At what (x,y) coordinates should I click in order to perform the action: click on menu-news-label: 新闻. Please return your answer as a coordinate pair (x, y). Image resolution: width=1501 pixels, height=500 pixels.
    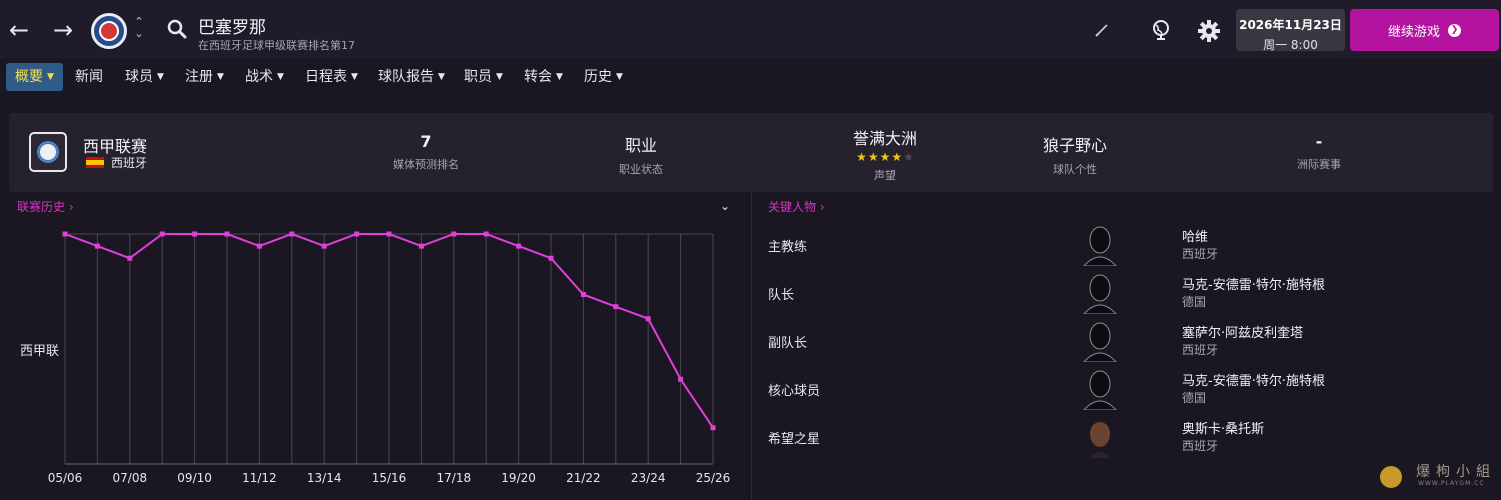
    Looking at the image, I should click on (89, 77).